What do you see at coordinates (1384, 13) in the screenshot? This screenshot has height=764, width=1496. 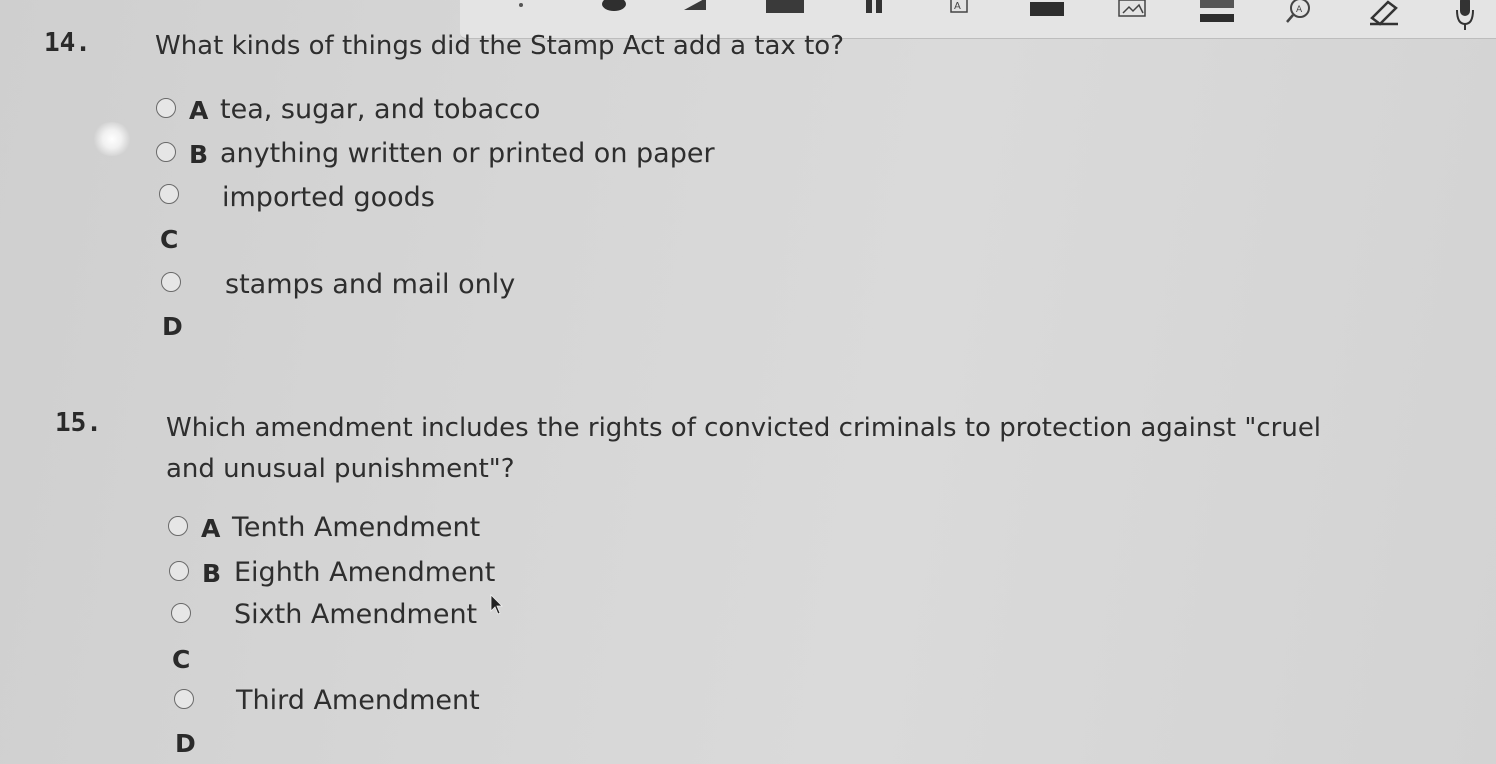 I see `eraser-pen-icon` at bounding box center [1384, 13].